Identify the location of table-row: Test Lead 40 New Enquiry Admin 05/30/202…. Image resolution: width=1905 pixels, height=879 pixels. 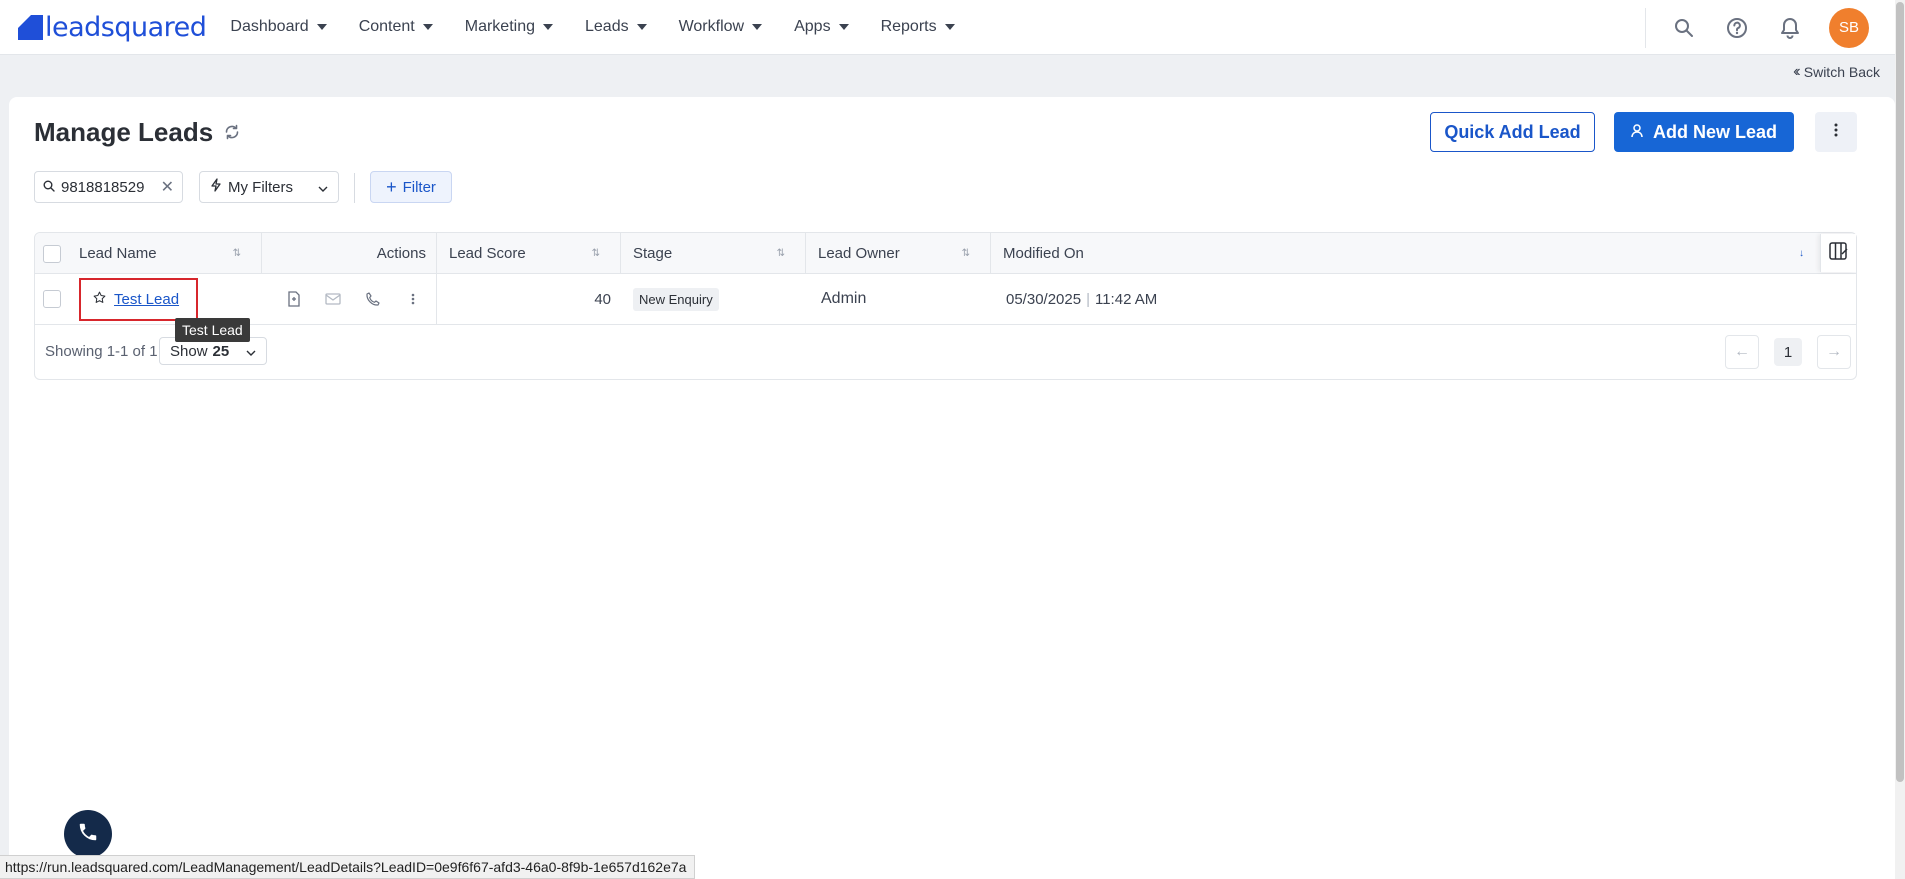
(945, 299).